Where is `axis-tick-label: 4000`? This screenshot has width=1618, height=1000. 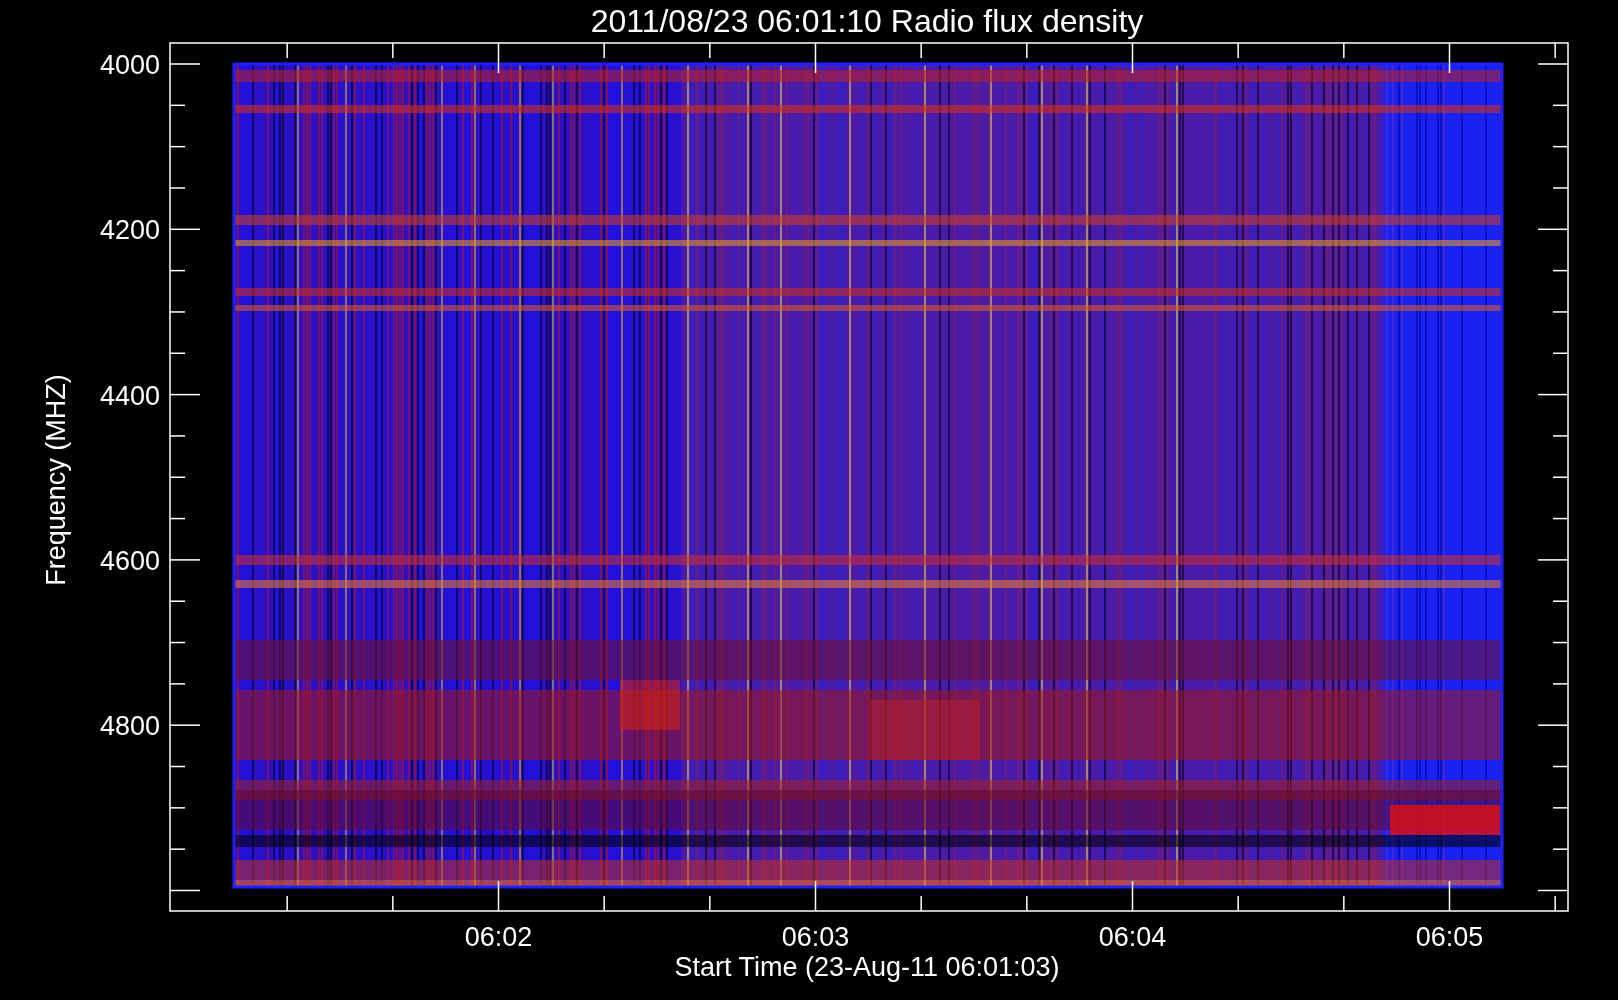 axis-tick-label: 4000 is located at coordinates (129, 65).